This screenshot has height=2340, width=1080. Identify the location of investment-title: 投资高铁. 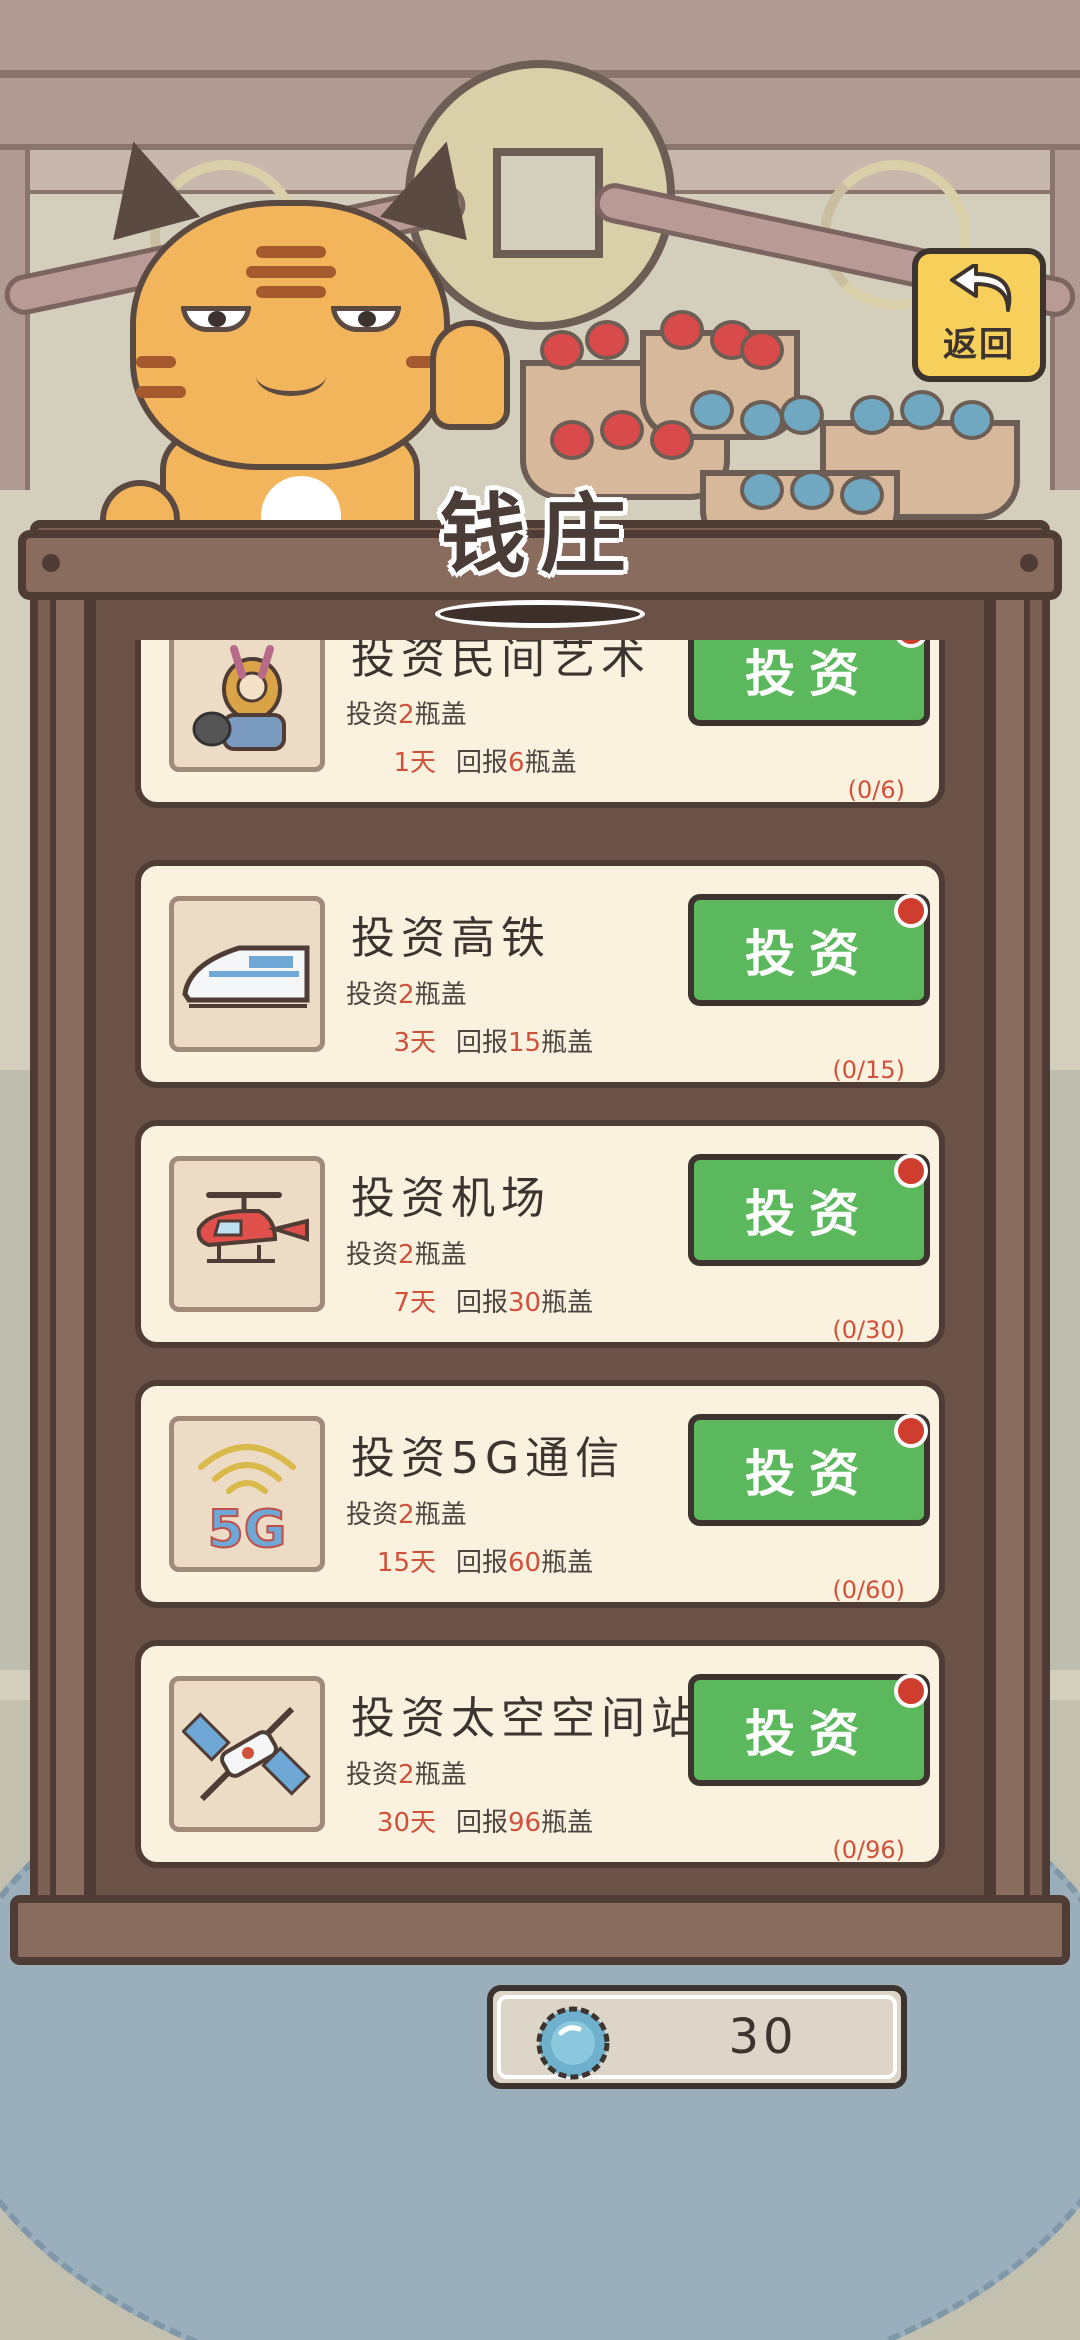
(451, 938).